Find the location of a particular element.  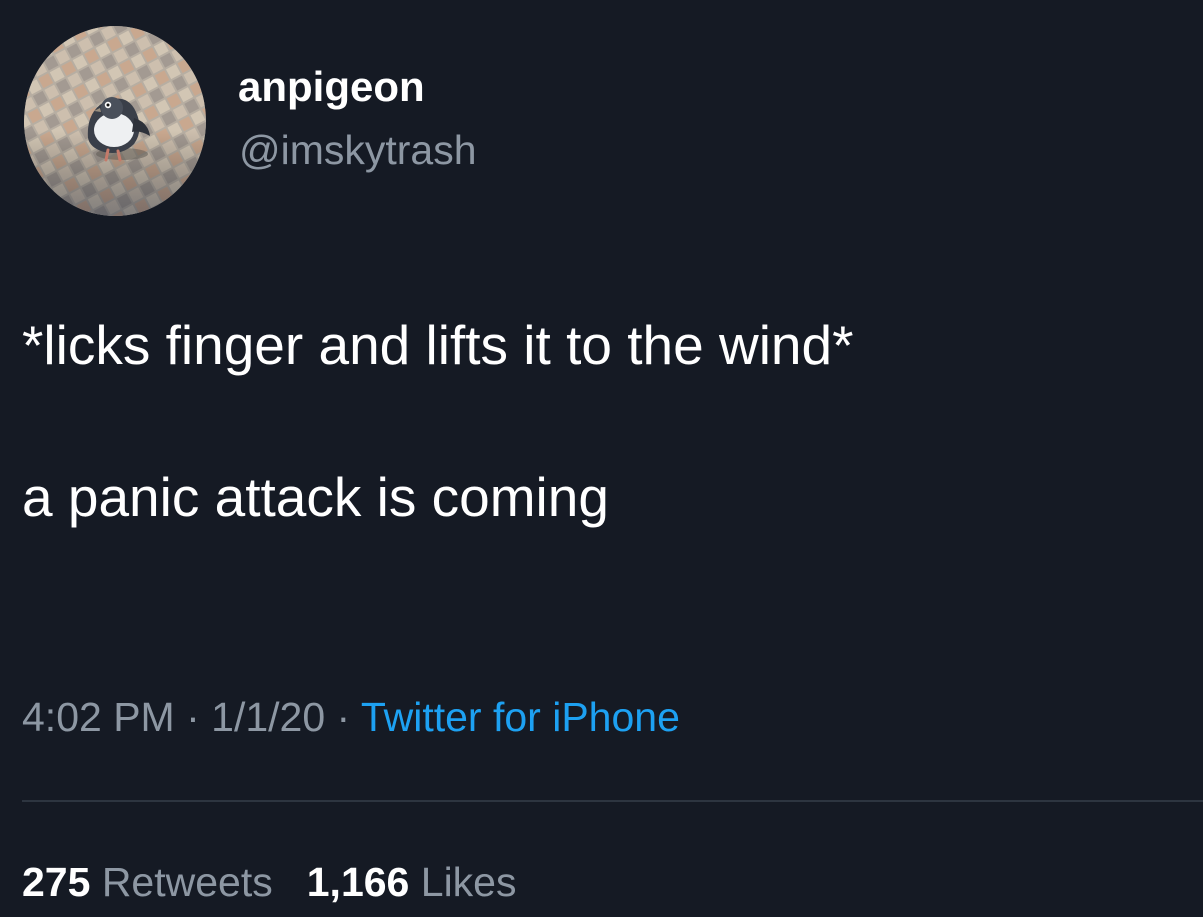

tweet-text-line: a panic attack is coming is located at coordinates (315, 497).